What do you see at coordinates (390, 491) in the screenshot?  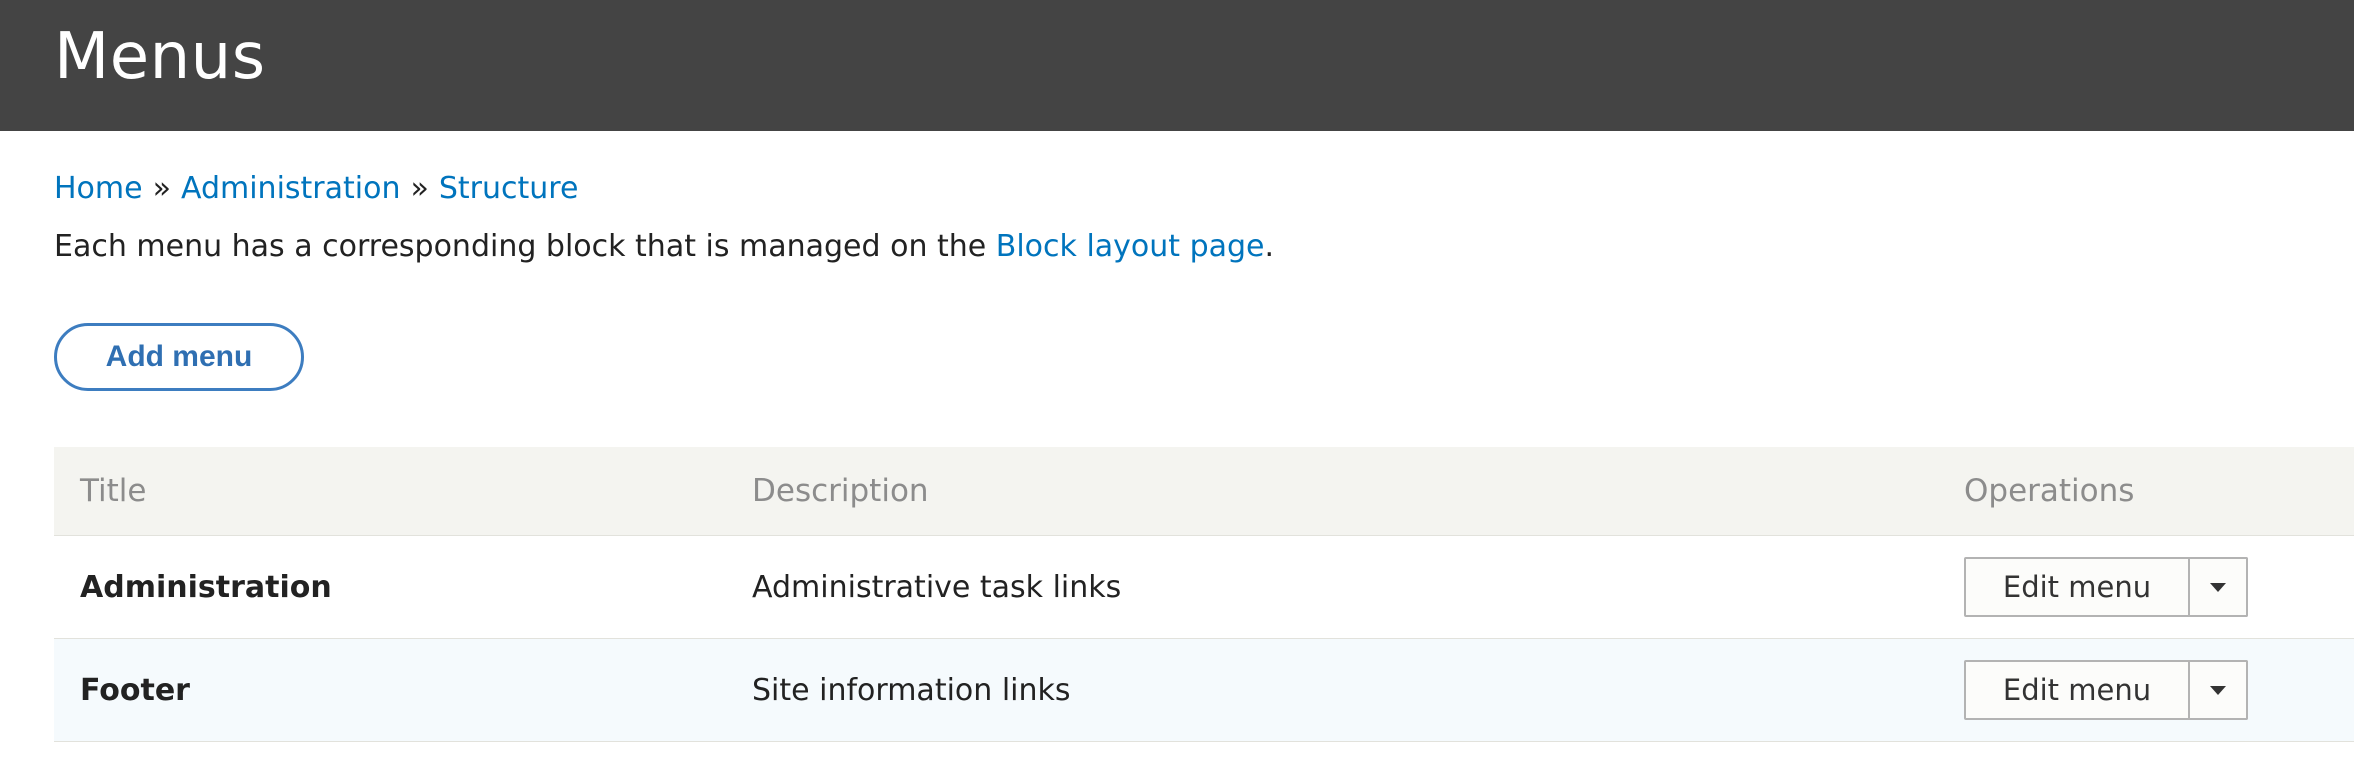 I see `column-header-title: Title` at bounding box center [390, 491].